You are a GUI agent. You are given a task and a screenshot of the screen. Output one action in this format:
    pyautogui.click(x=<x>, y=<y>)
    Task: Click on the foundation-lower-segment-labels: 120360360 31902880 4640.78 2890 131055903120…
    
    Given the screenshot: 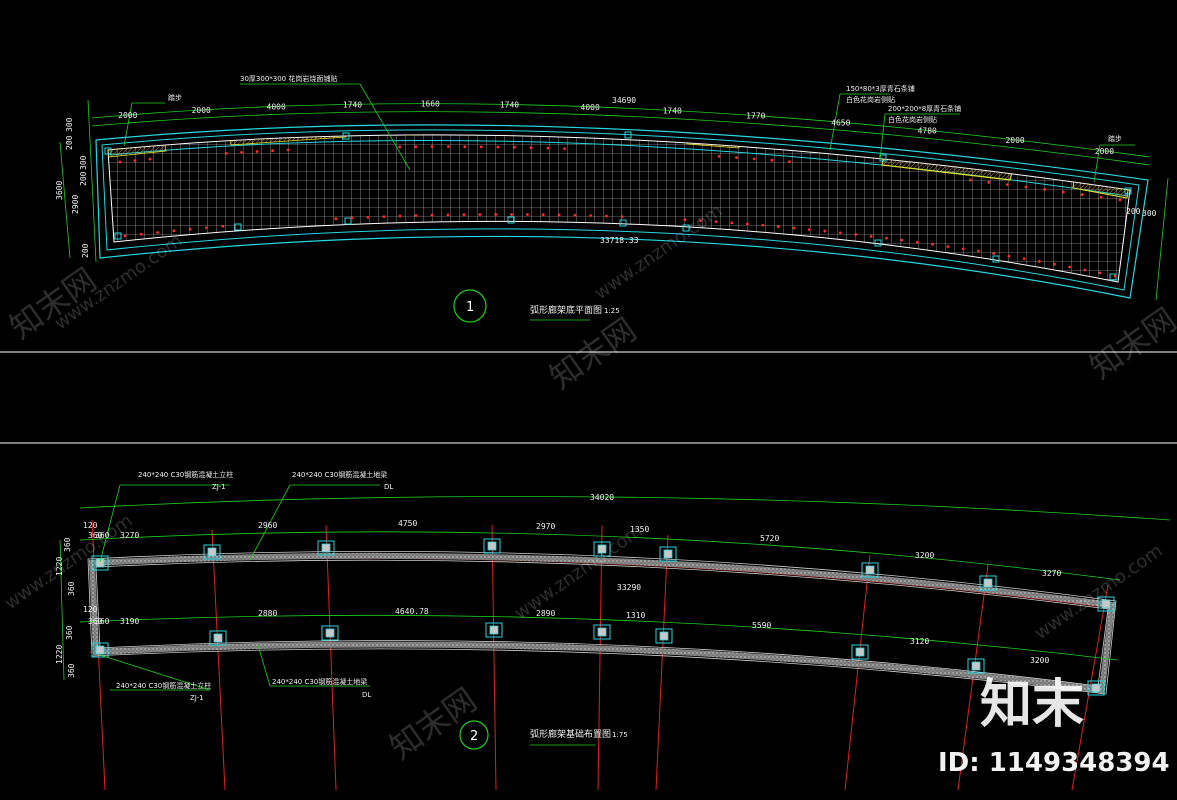 What is the action you would take?
    pyautogui.click(x=566, y=635)
    